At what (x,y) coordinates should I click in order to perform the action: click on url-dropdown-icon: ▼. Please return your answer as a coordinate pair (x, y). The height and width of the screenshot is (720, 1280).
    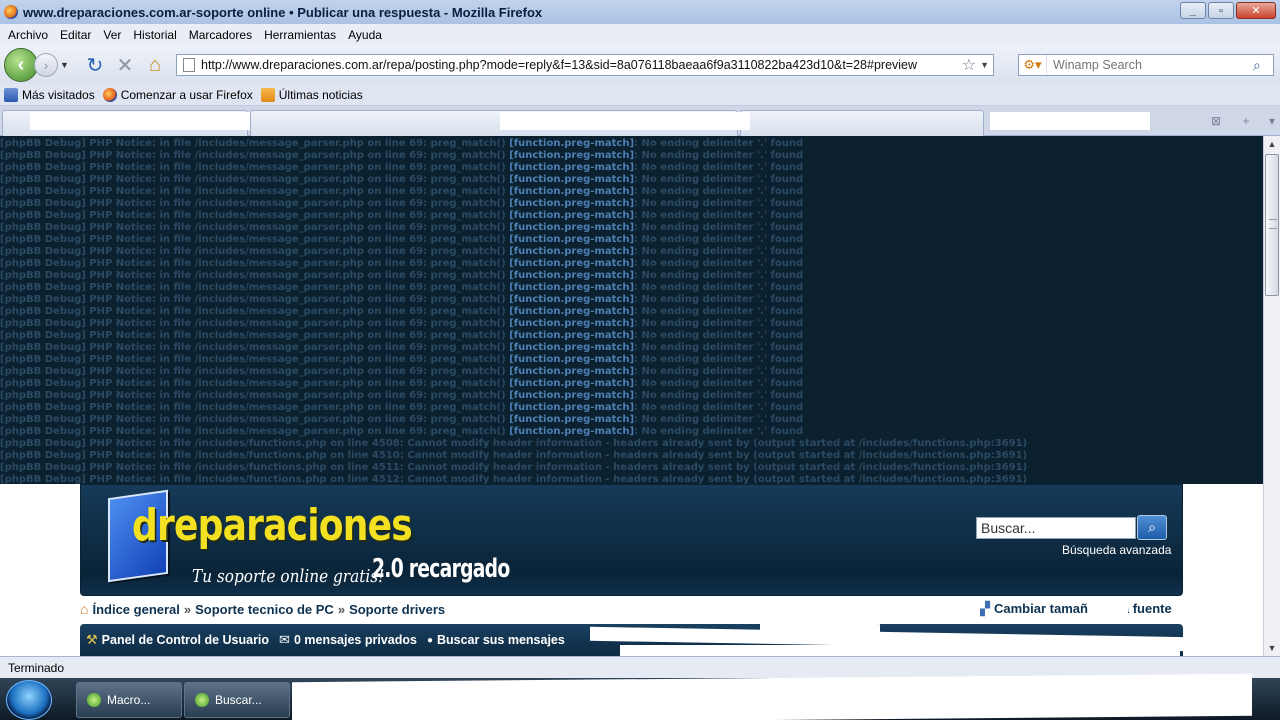
    Looking at the image, I should click on (984, 65).